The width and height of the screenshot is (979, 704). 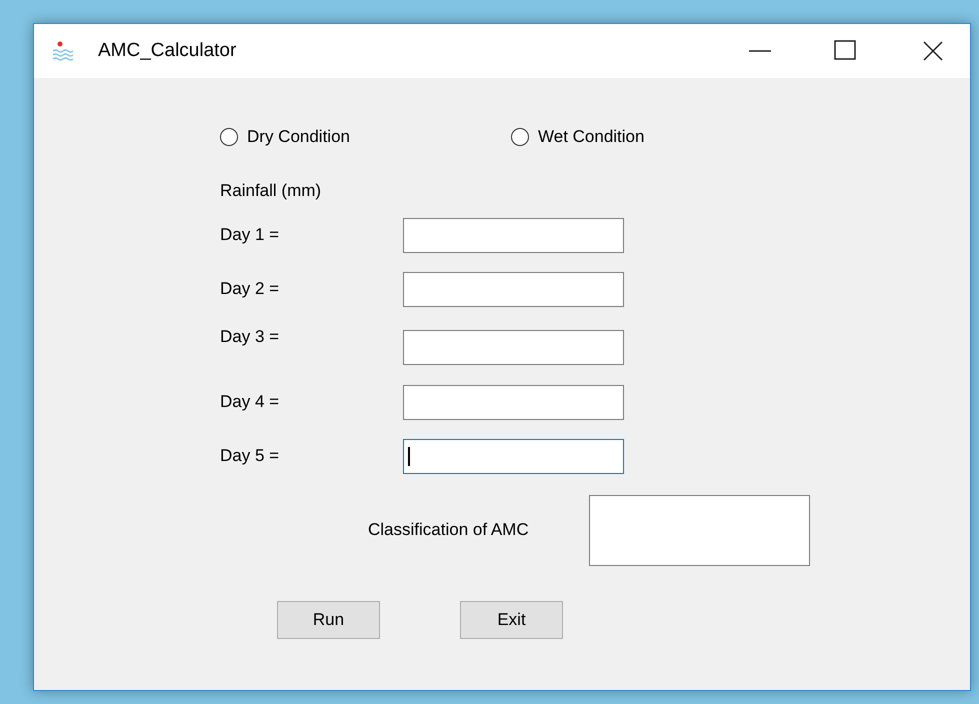 What do you see at coordinates (760, 51) in the screenshot?
I see `minimize-icon` at bounding box center [760, 51].